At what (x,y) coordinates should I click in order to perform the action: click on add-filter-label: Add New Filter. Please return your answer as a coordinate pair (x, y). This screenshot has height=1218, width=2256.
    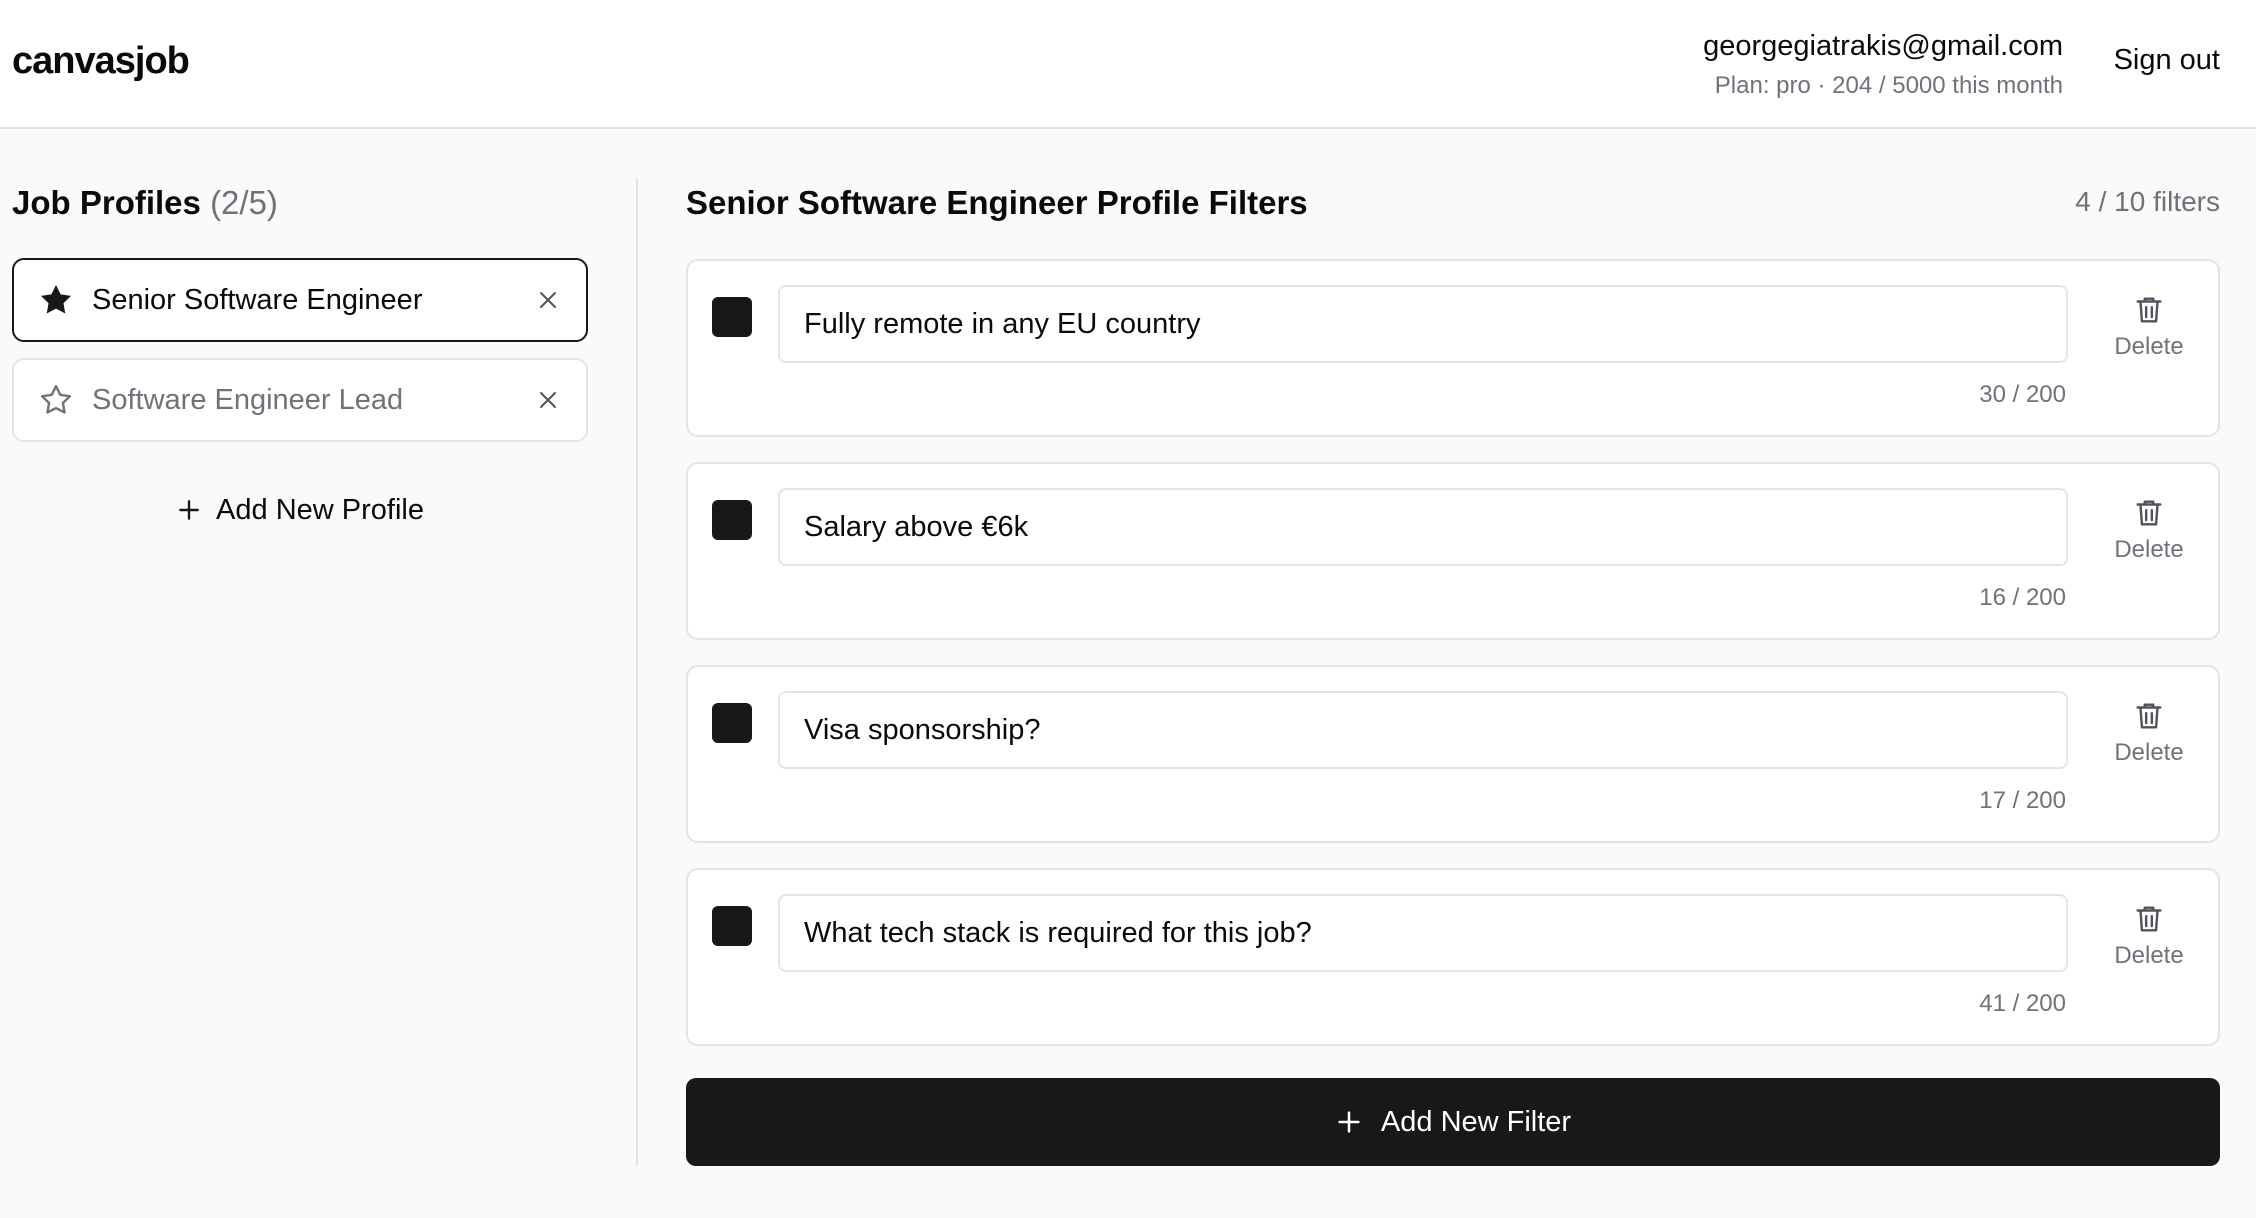
    Looking at the image, I should click on (1476, 1121).